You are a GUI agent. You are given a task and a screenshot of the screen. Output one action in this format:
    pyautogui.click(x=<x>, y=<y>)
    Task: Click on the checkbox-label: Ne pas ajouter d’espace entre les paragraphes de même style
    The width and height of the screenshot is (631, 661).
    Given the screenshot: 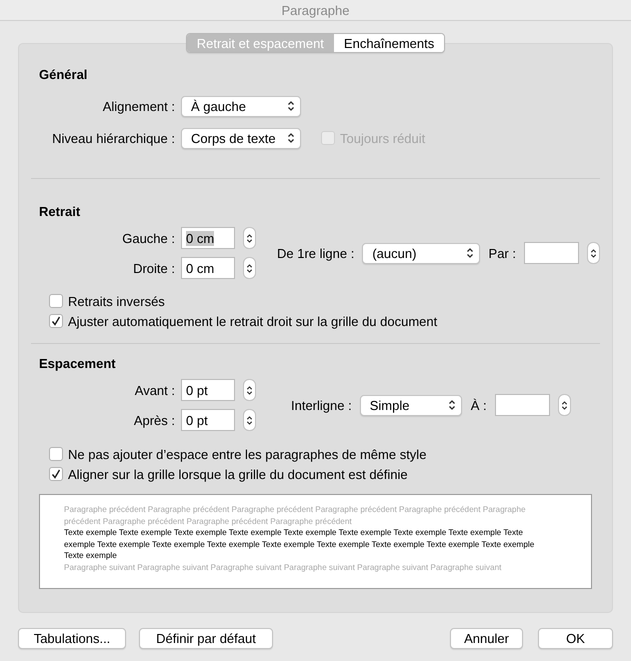 What is the action you would take?
    pyautogui.click(x=247, y=454)
    